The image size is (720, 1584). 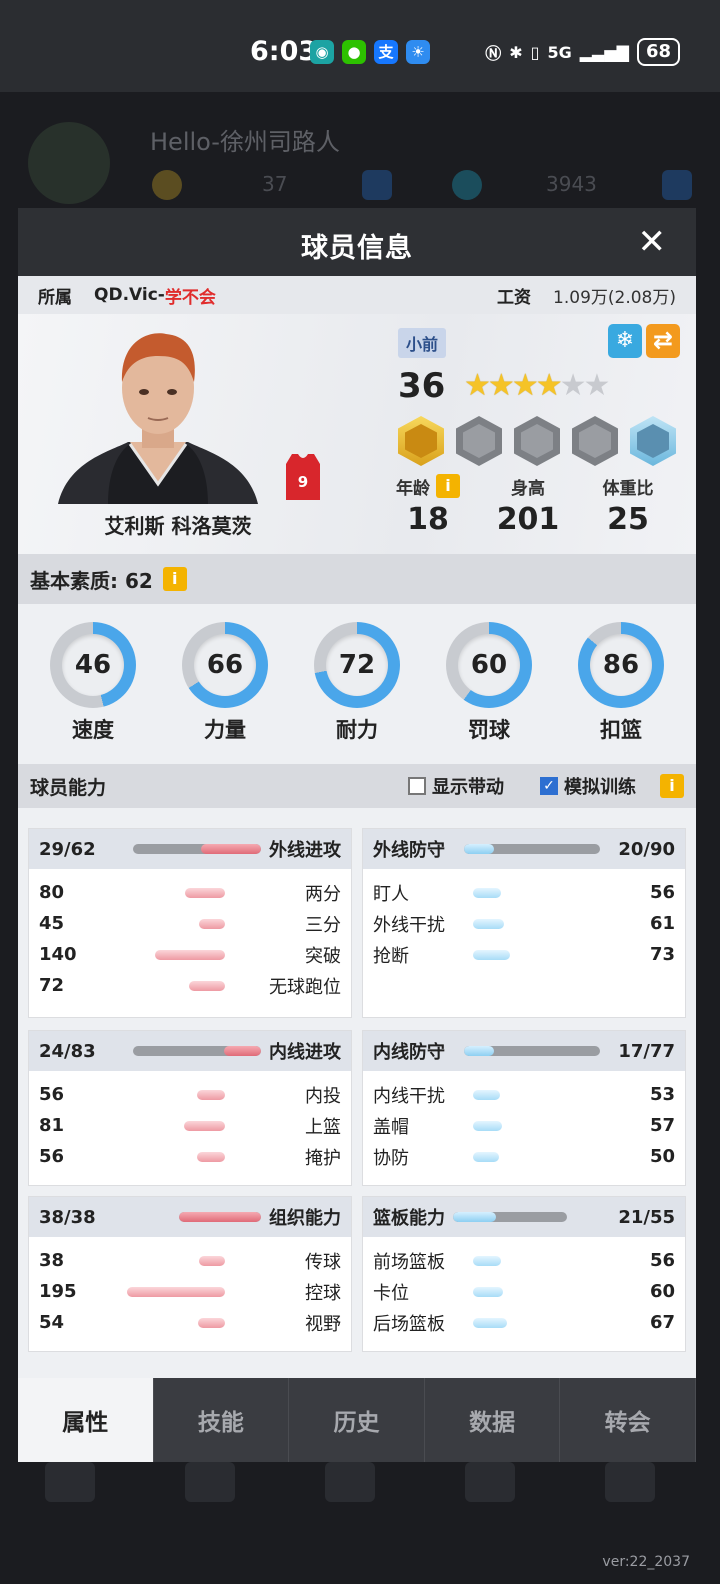 What do you see at coordinates (357, 579) in the screenshot?
I see `basic-quality-header: 基本素质: 62 i` at bounding box center [357, 579].